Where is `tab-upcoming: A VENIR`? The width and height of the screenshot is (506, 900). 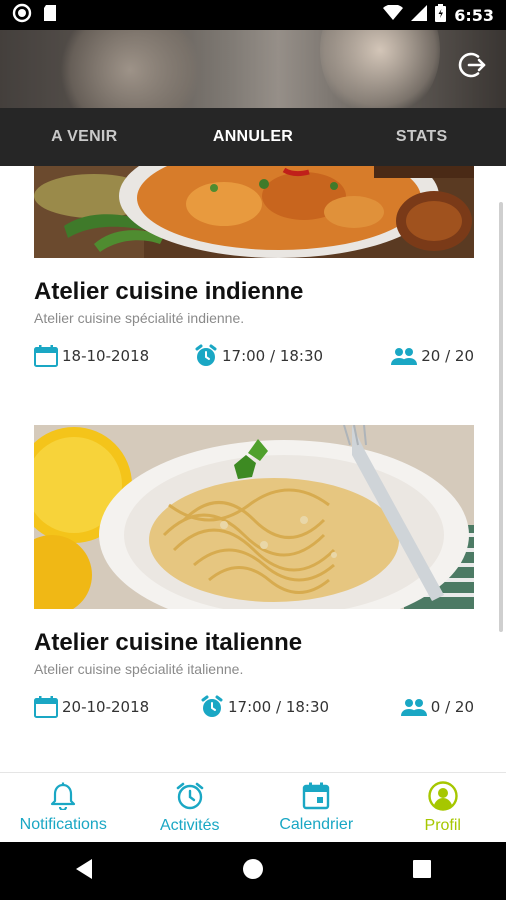 tab-upcoming: A VENIR is located at coordinates (84, 137).